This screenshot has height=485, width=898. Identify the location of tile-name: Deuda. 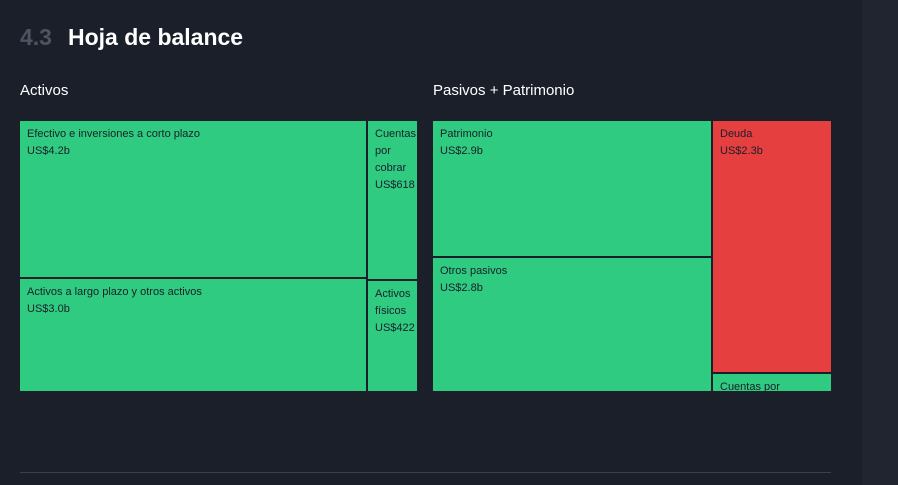
(736, 134).